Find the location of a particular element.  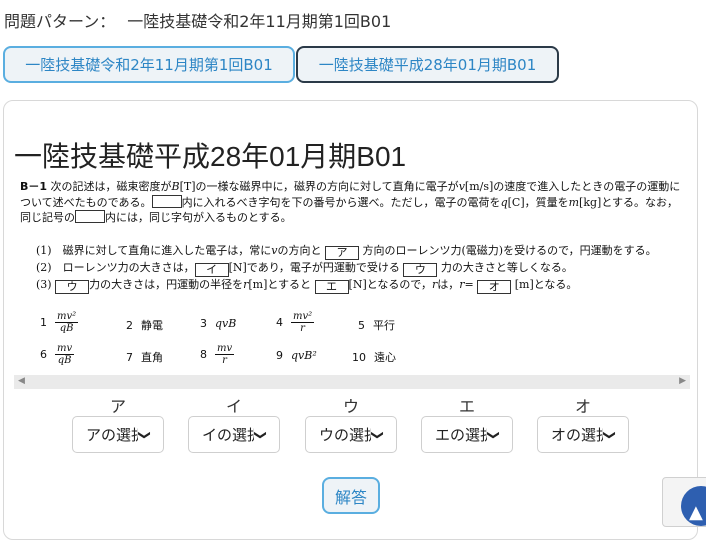

blank-e: エ is located at coordinates (331, 287).